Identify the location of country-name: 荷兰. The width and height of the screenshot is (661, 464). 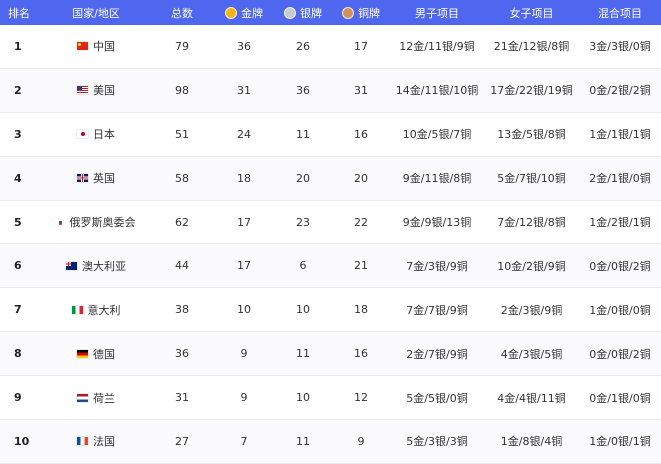
(104, 398).